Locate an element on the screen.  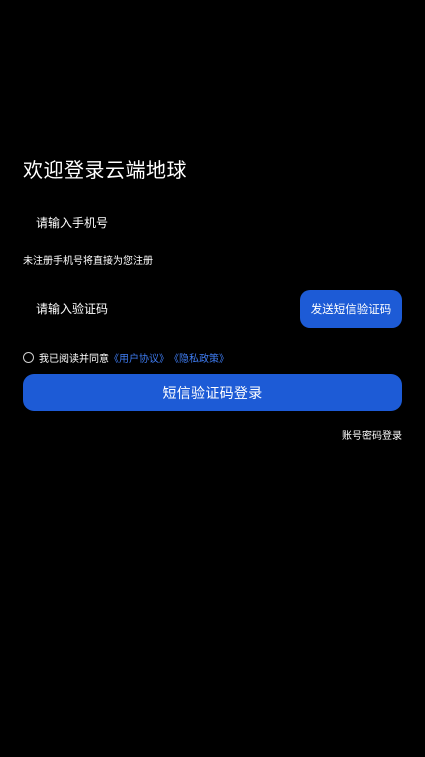
send-code-button: 发送短信验证码 is located at coordinates (351, 309).